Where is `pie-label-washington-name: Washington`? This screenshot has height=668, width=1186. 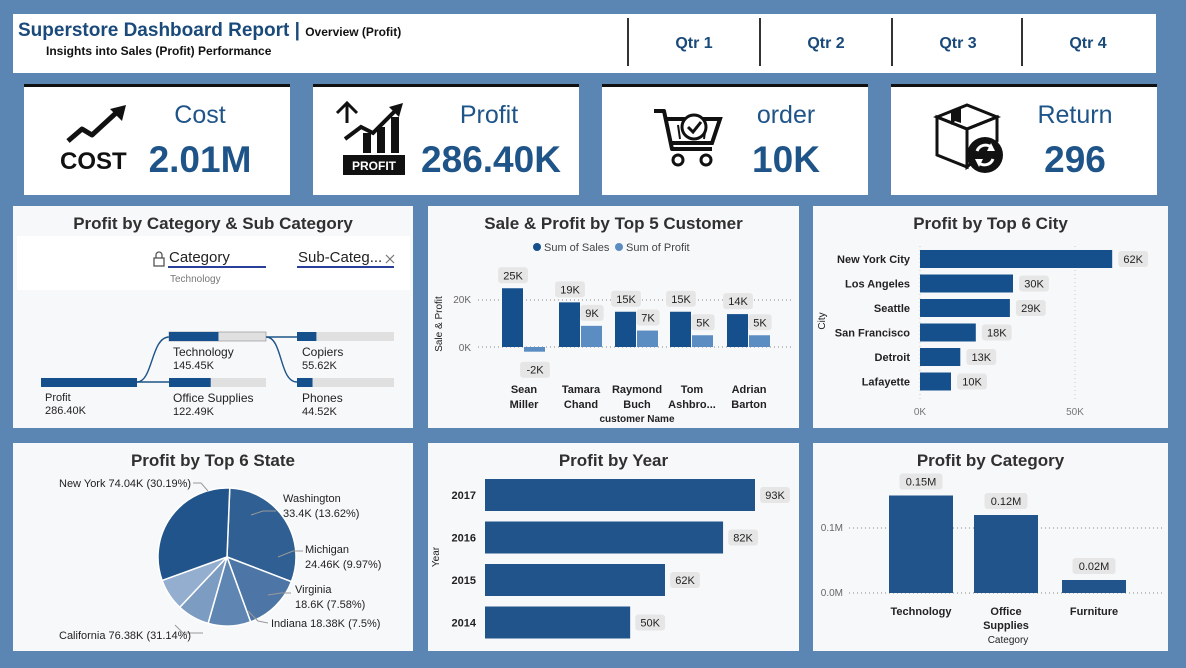 pie-label-washington-name: Washington is located at coordinates (312, 499).